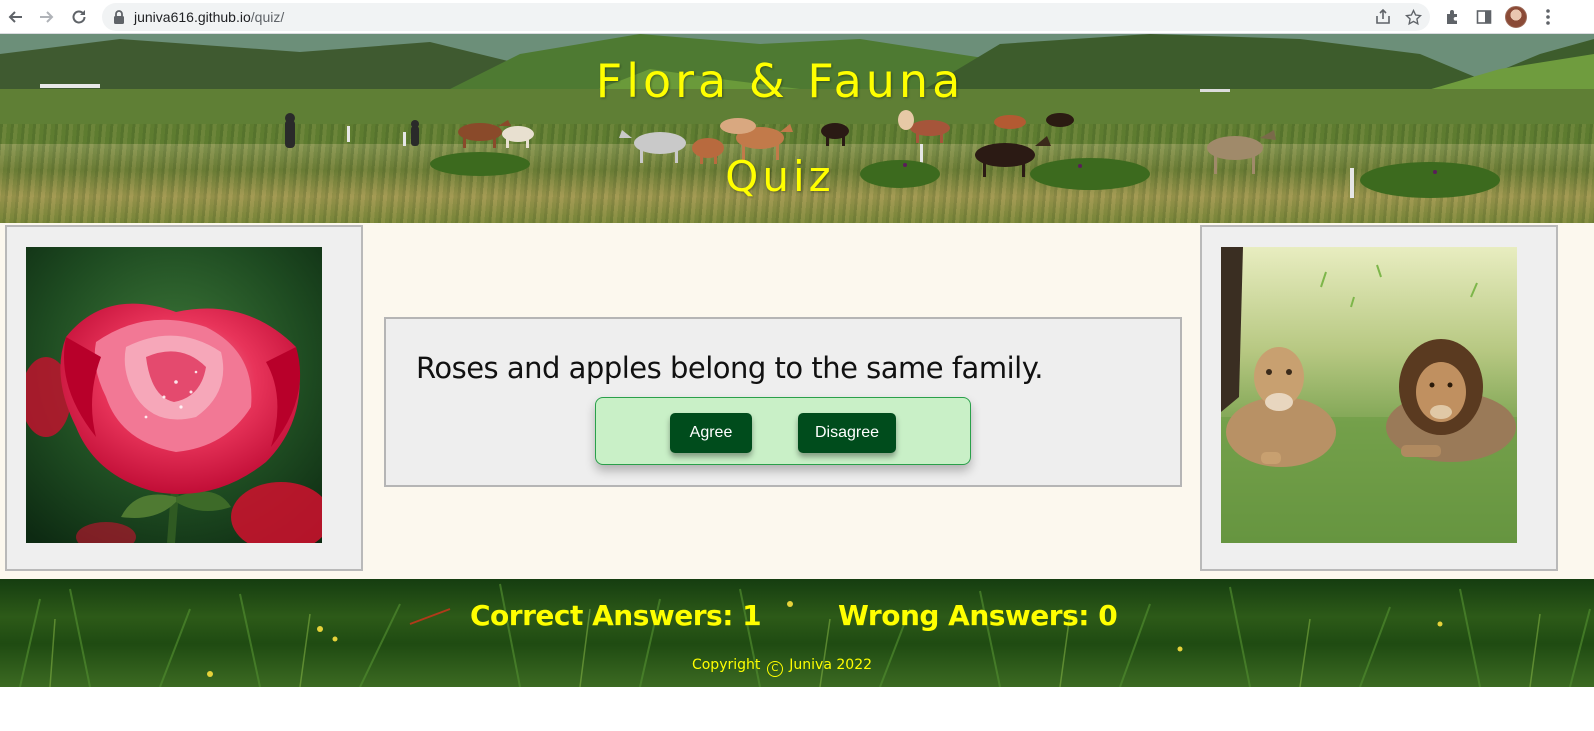 The width and height of the screenshot is (1594, 731). I want to click on copyright-icon: C, so click(774, 669).